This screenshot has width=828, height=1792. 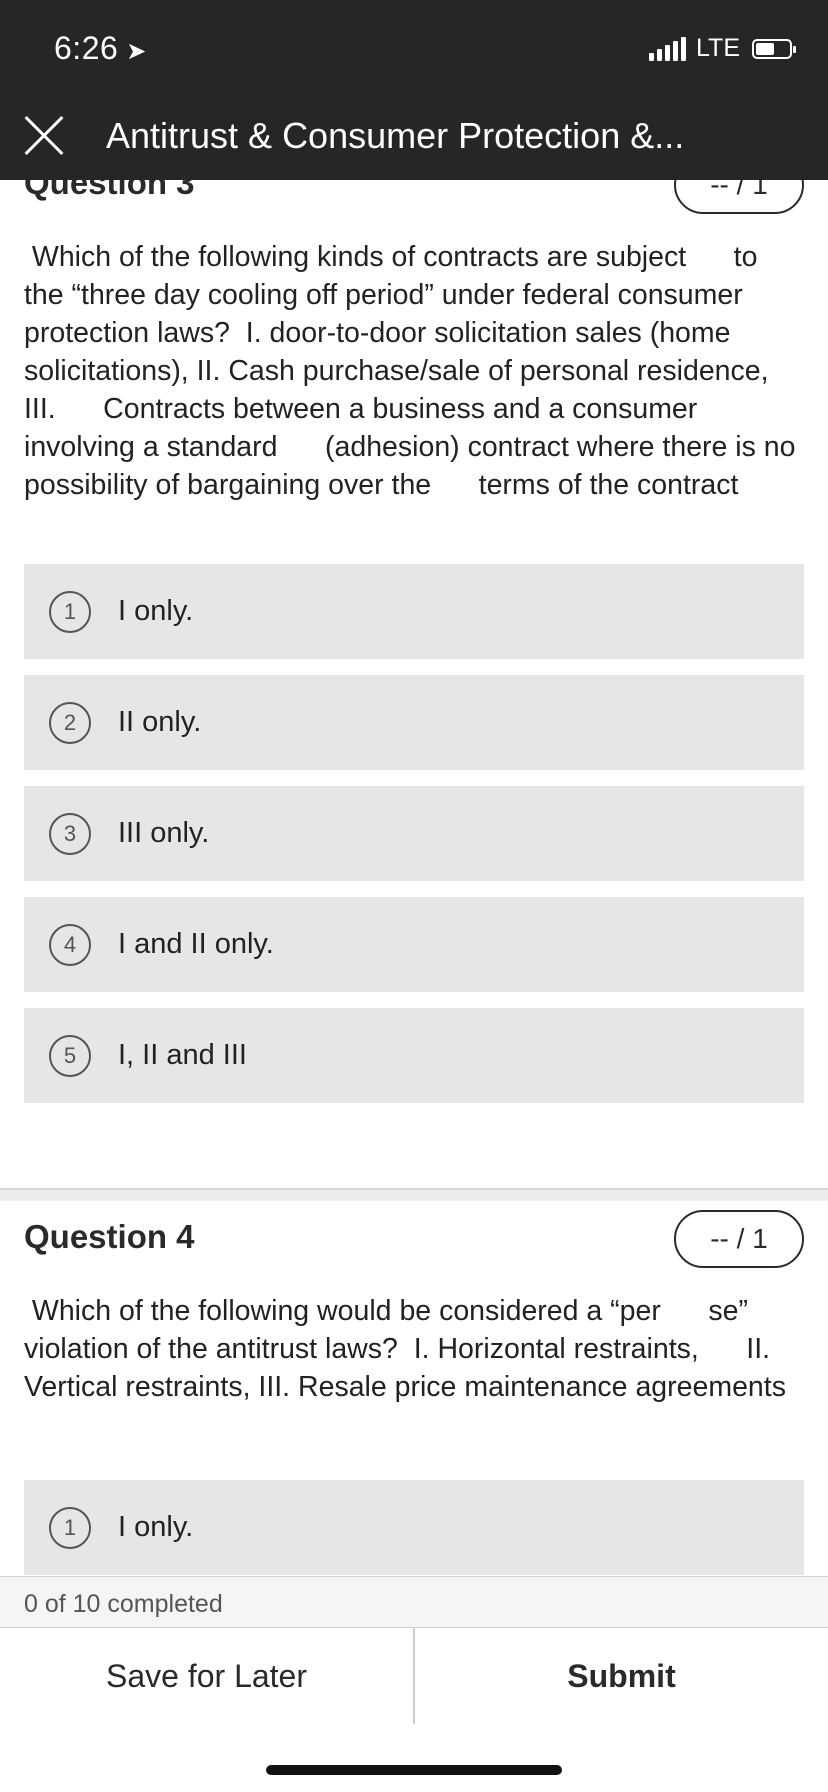 I want to click on home-indicator, so click(x=414, y=1770).